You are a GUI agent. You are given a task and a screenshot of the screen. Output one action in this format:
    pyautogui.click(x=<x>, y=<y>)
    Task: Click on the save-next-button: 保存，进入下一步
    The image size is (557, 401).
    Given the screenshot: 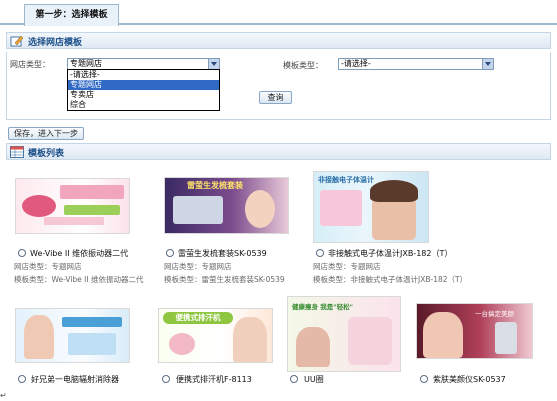 What is the action you would take?
    pyautogui.click(x=46, y=133)
    